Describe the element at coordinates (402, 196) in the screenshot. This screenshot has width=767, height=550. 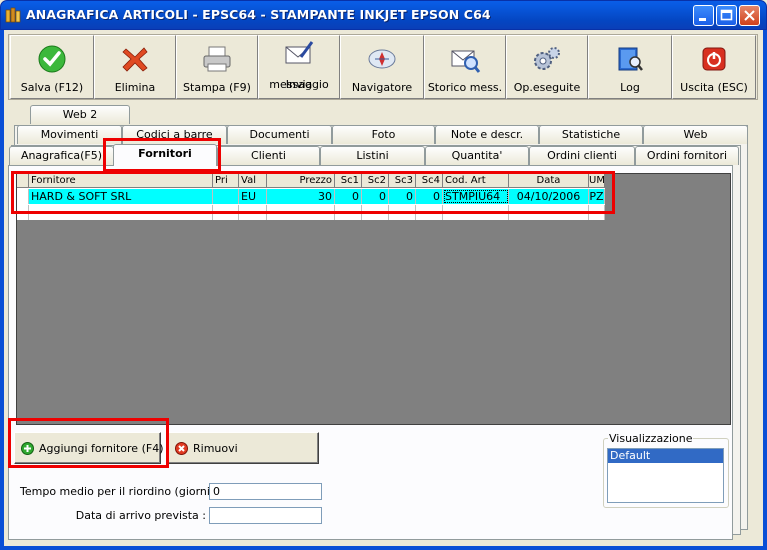
I see `cell-sc3: 0` at that location.